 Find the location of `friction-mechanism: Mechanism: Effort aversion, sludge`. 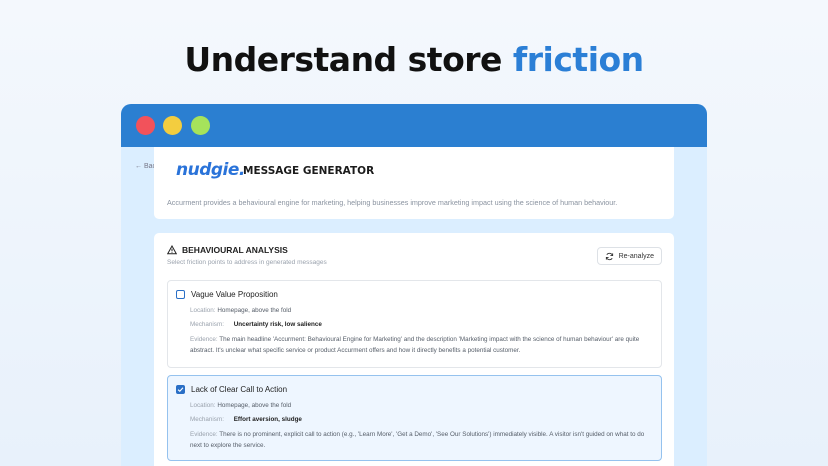

friction-mechanism: Mechanism: Effort aversion, sludge is located at coordinates (246, 419).